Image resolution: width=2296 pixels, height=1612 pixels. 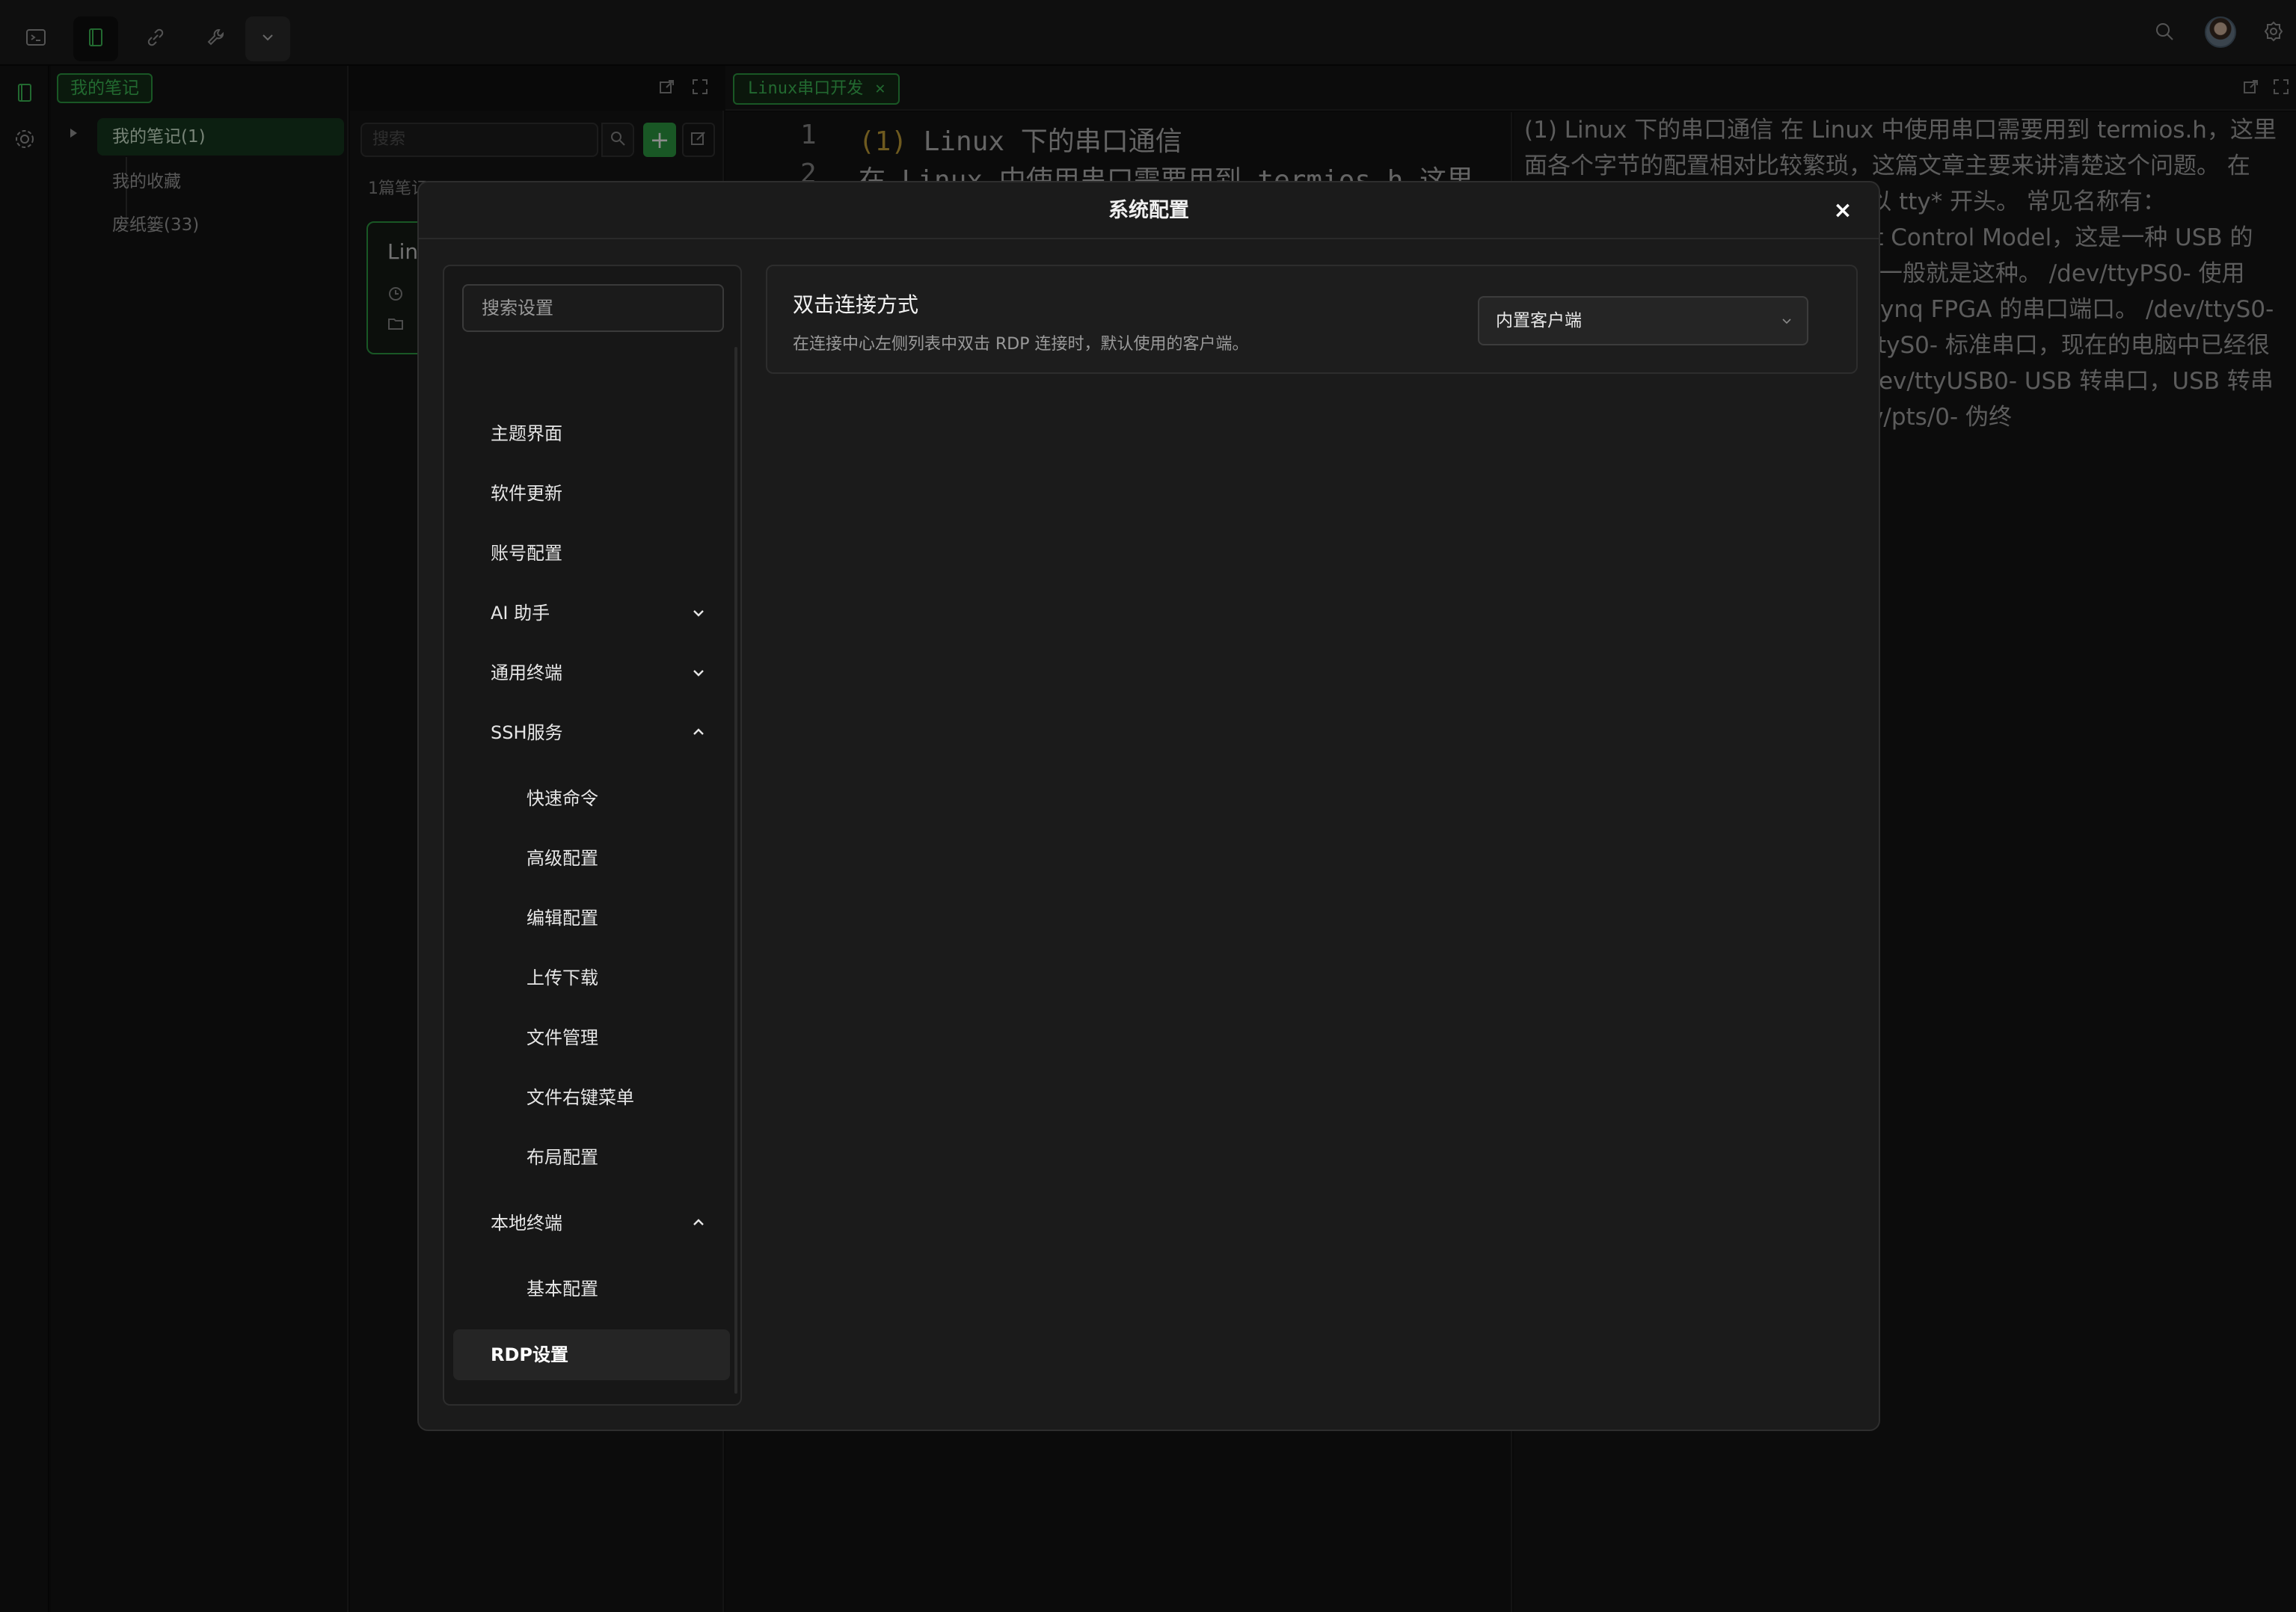 I want to click on settings-nav-item: 主题界面, so click(x=591, y=433).